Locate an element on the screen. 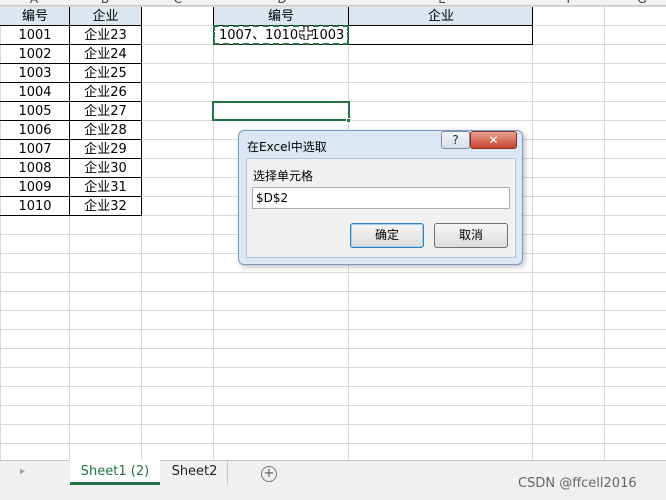 The image size is (666, 500). watermark: CSDN @ffcell2016 is located at coordinates (577, 483).